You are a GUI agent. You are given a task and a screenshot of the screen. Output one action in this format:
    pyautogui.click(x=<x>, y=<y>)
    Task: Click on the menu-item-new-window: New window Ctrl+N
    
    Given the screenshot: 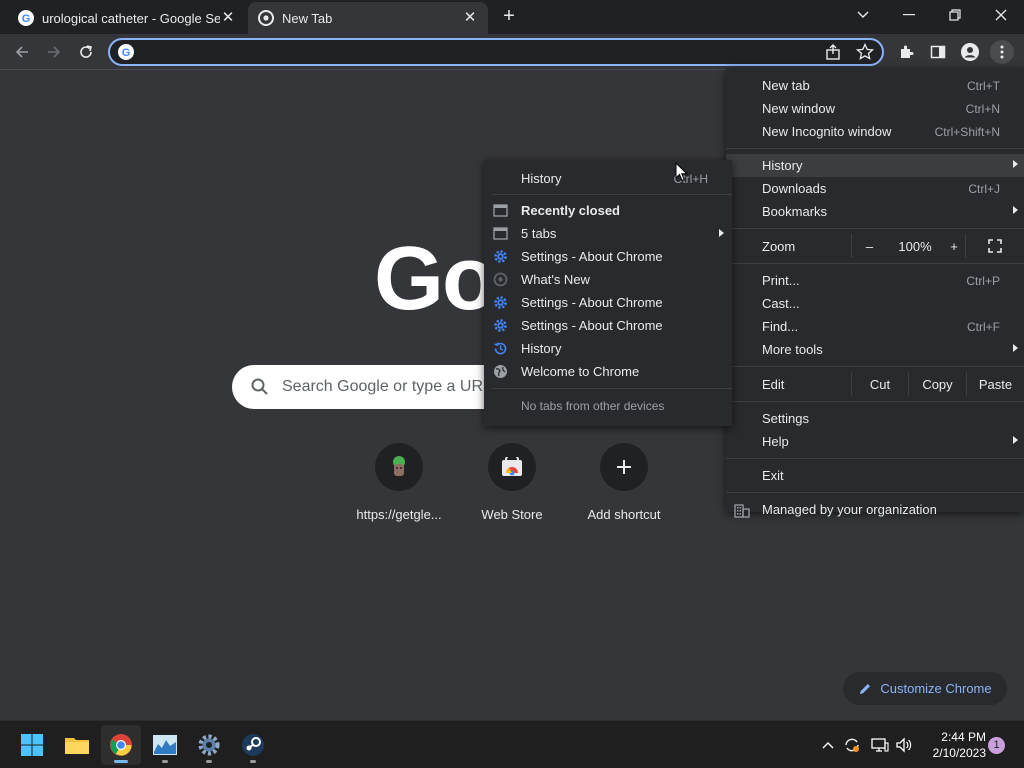 What is the action you would take?
    pyautogui.click(x=875, y=108)
    